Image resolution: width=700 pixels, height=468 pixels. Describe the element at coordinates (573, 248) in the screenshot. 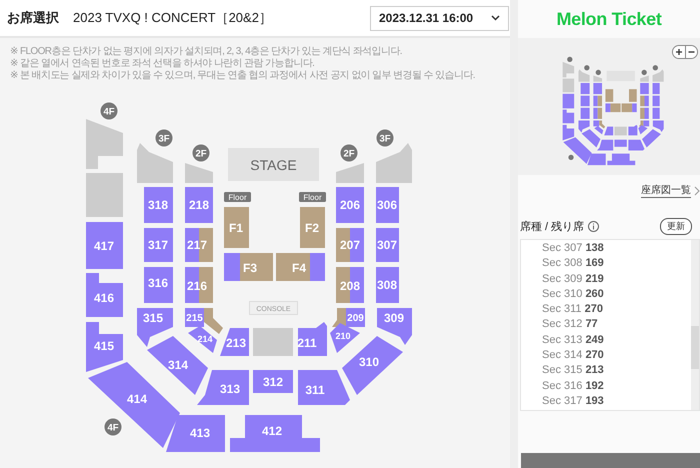

I see `remaining-seat-item: Sec 307 138` at that location.